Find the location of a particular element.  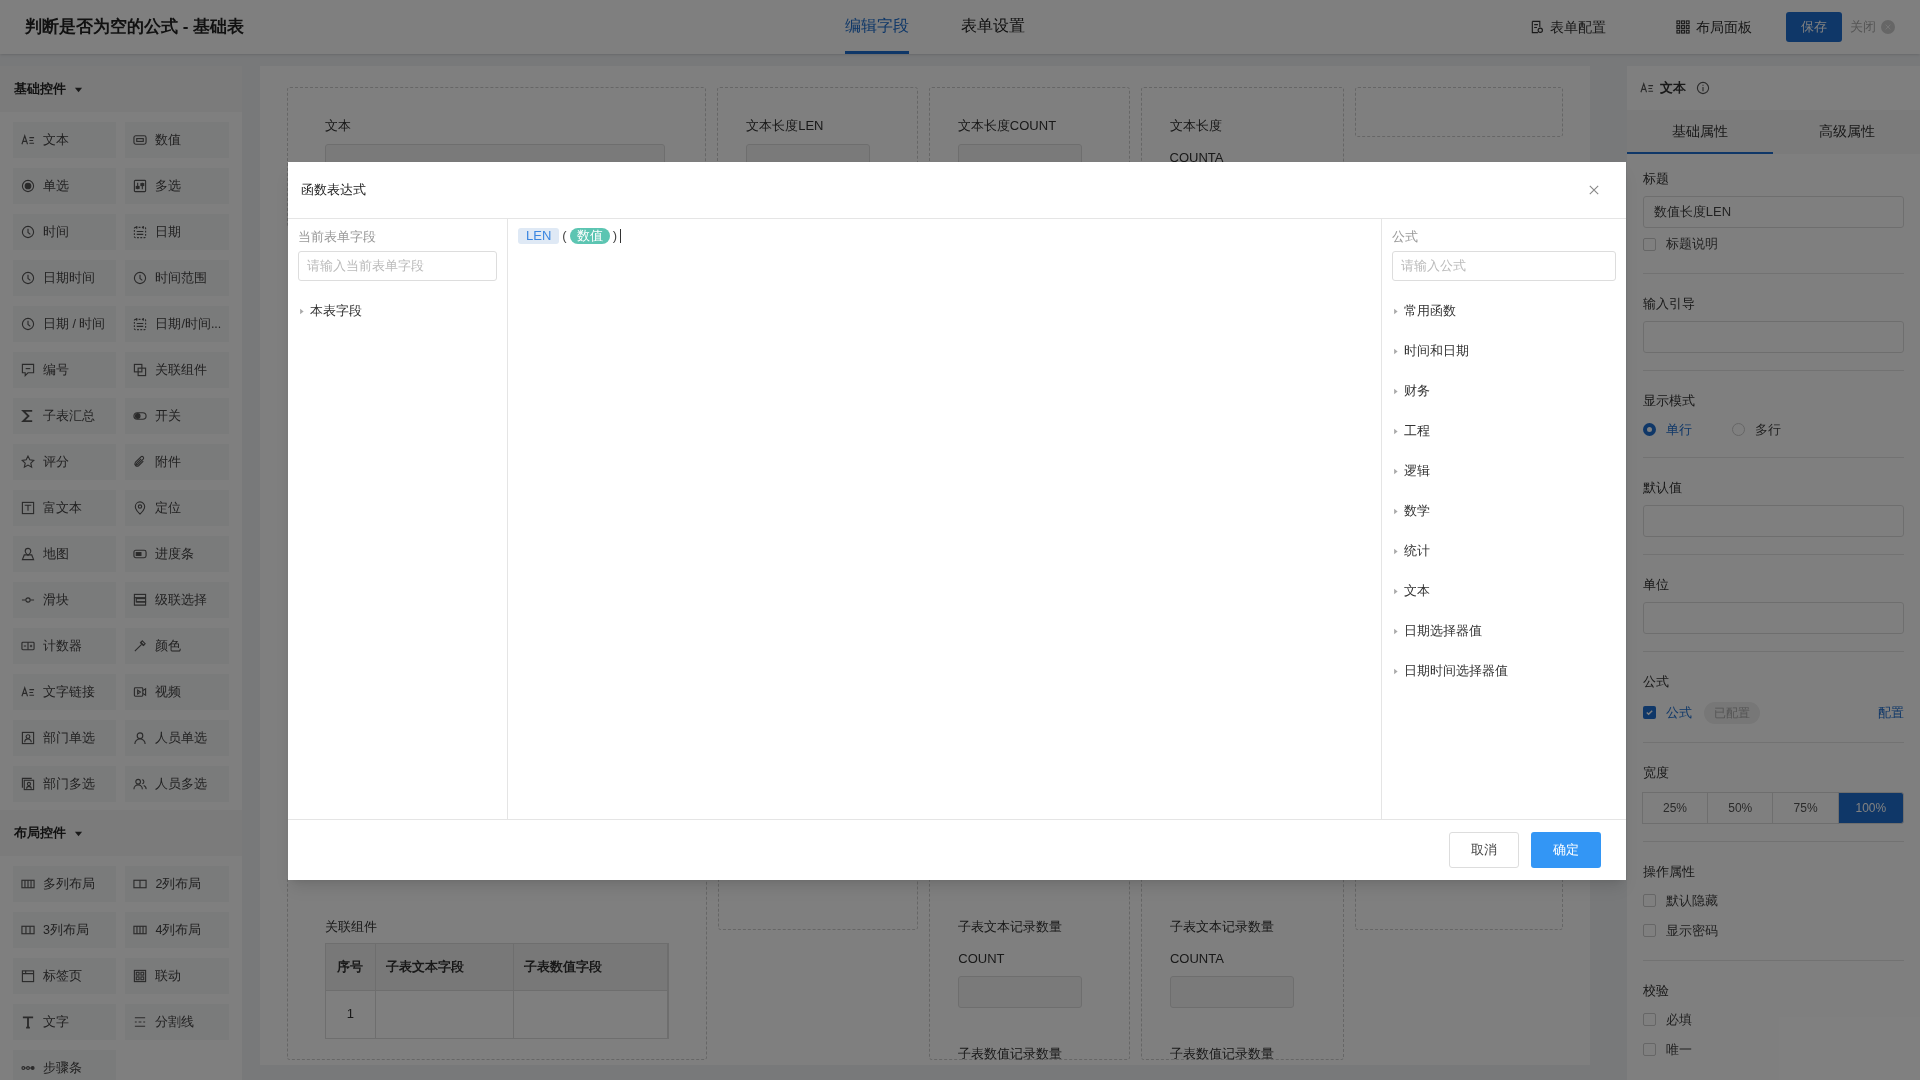

tree-item-label: 工程 is located at coordinates (1417, 431).